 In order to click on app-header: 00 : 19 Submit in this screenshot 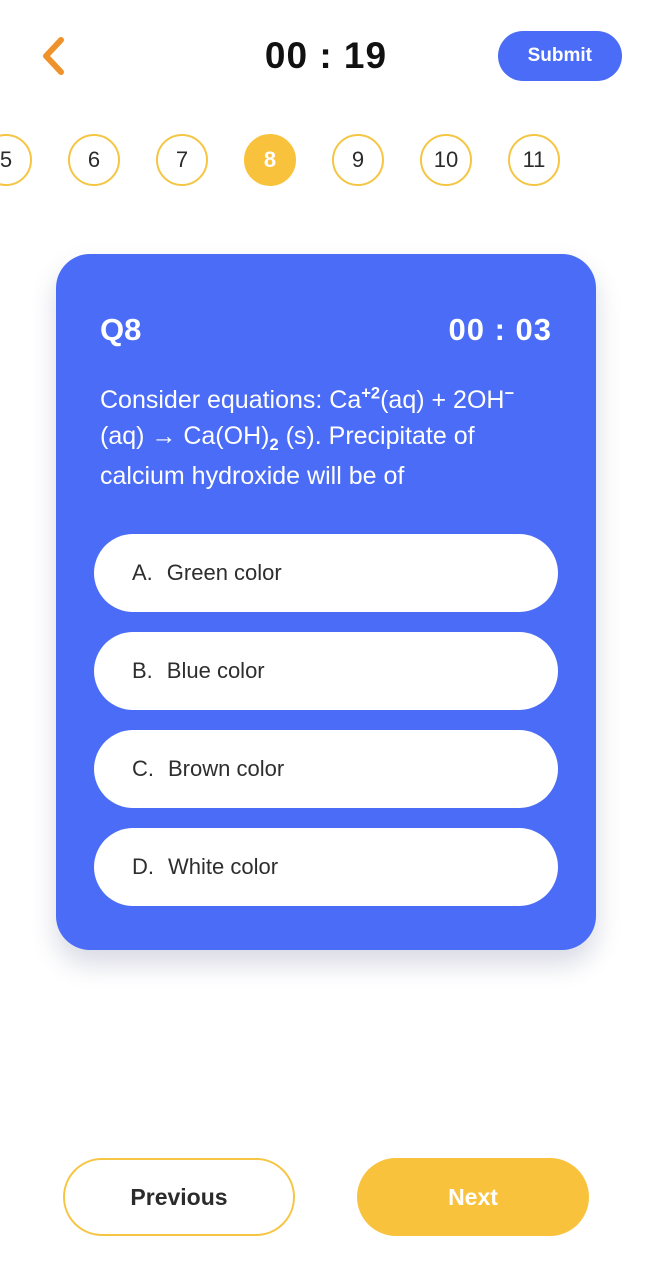, I will do `click(326, 56)`.